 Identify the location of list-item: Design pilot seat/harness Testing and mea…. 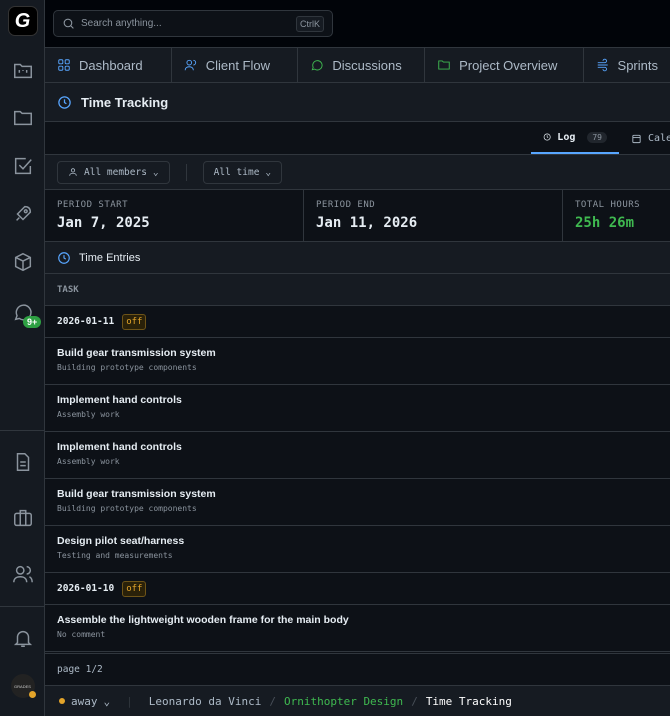
(357, 549).